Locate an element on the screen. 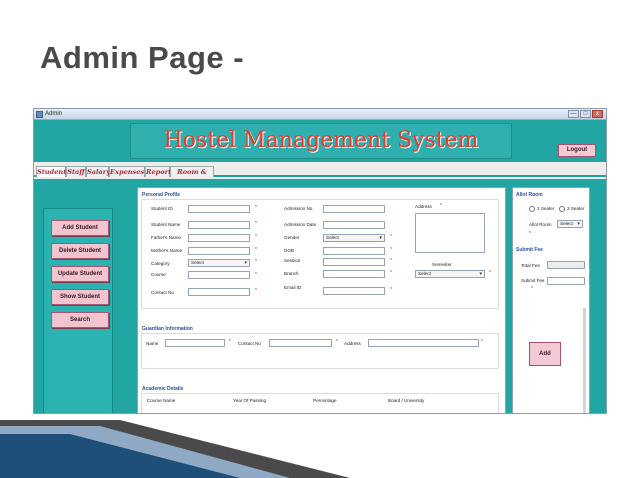 This screenshot has height=478, width=638. semester-value: Select is located at coordinates (424, 273).